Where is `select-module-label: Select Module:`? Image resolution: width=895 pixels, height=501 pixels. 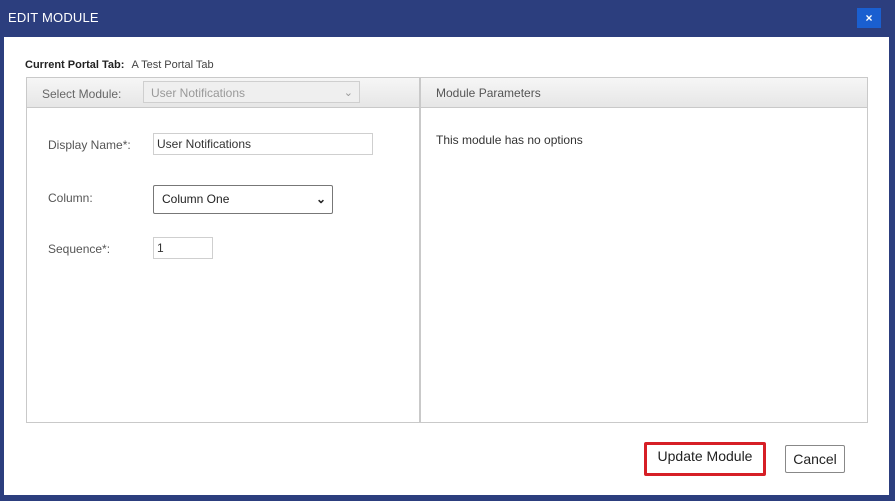 select-module-label: Select Module: is located at coordinates (82, 94).